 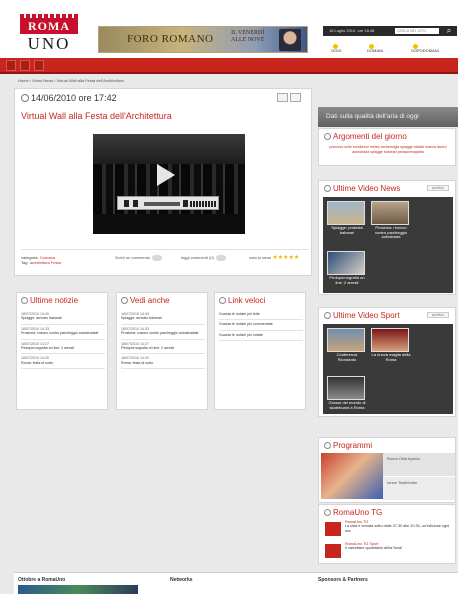 What do you see at coordinates (222, 300) in the screenshot?
I see `link-icon` at bounding box center [222, 300].